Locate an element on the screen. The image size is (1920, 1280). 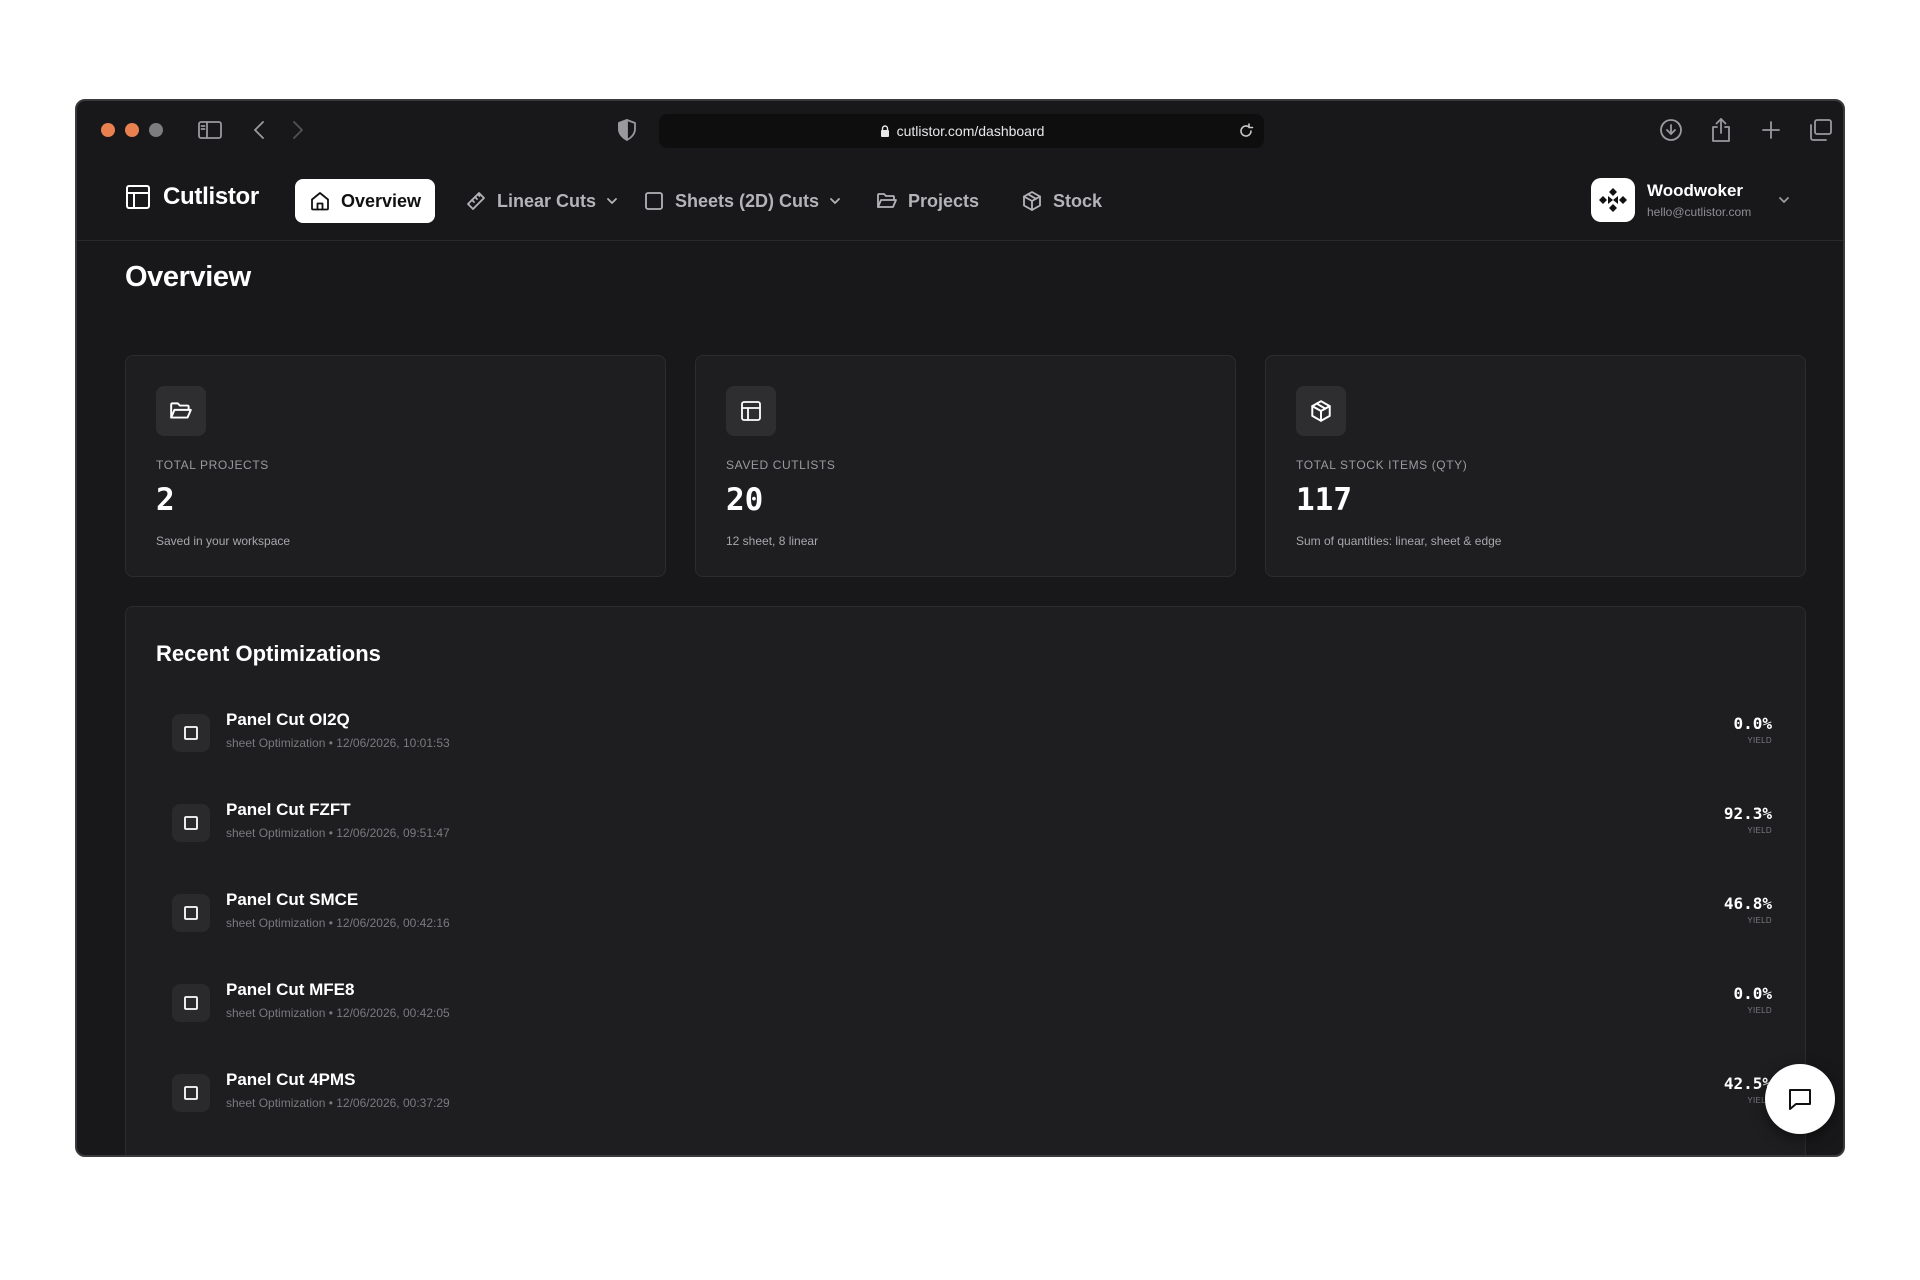
avatar-pattern-icon is located at coordinates (1613, 200).